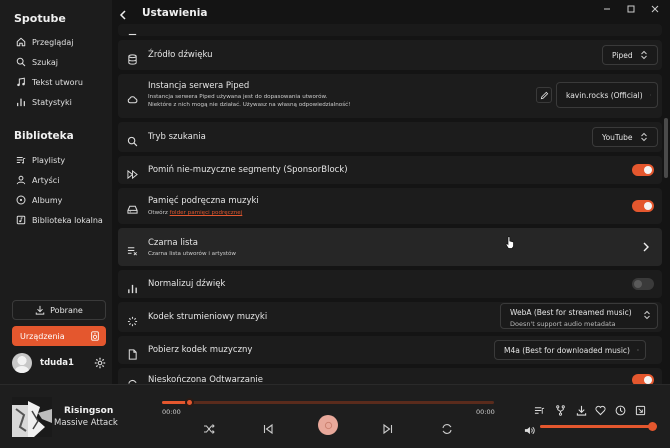  I want to click on audio-source-select: Piped, so click(630, 55).